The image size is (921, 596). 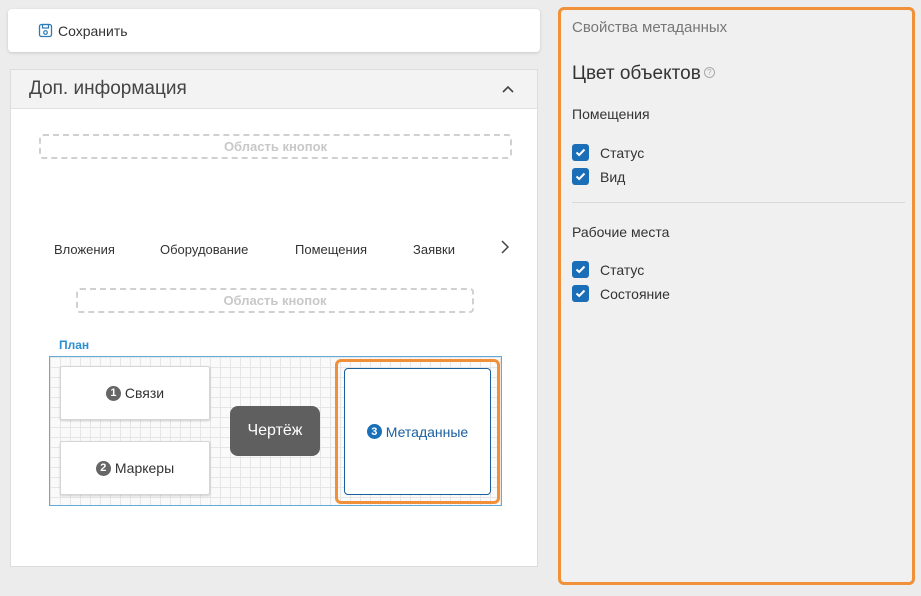 I want to click on object-color-heading: Цвет объектов ?, so click(x=643, y=74).